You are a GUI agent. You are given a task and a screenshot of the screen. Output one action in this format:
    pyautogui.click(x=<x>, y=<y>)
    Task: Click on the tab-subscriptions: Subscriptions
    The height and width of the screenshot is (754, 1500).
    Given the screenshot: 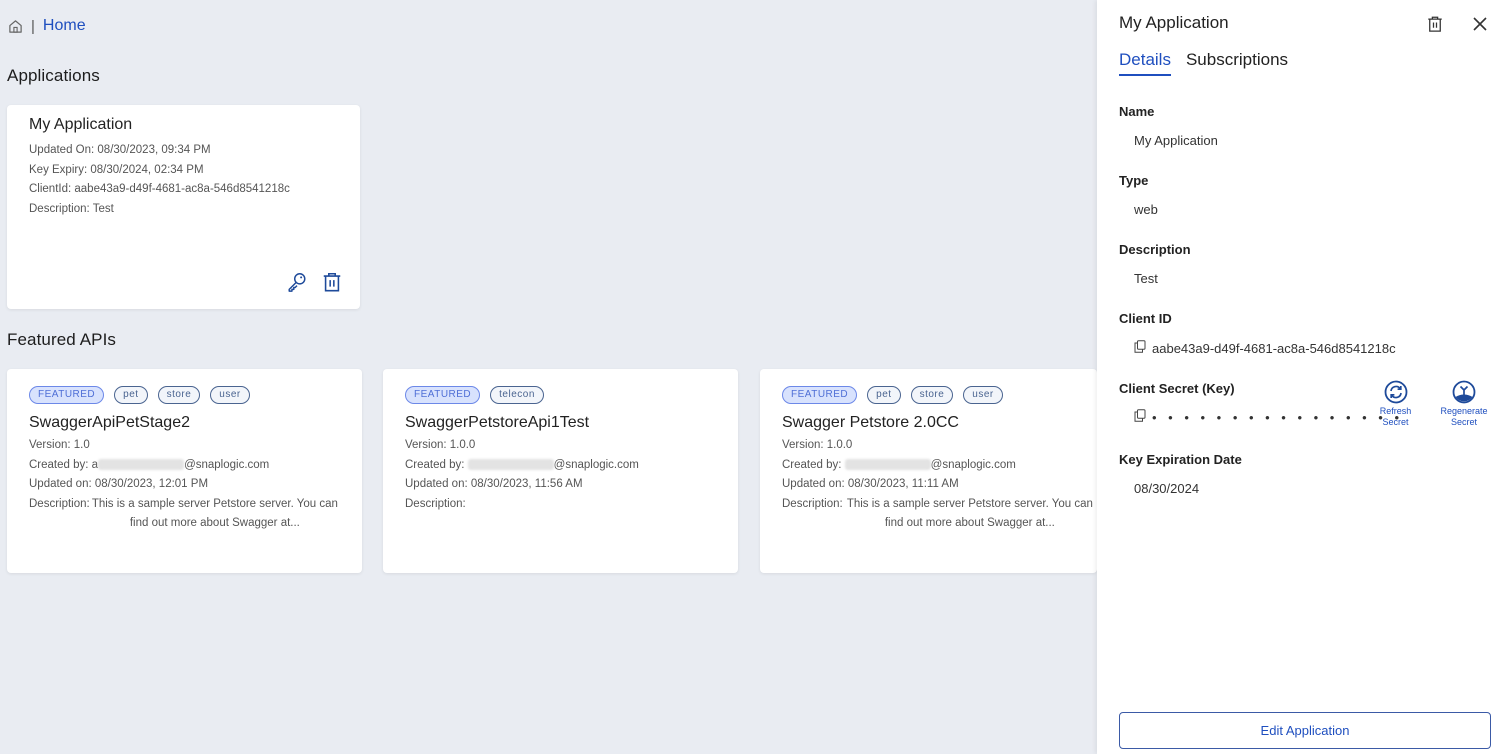 What is the action you would take?
    pyautogui.click(x=1237, y=63)
    